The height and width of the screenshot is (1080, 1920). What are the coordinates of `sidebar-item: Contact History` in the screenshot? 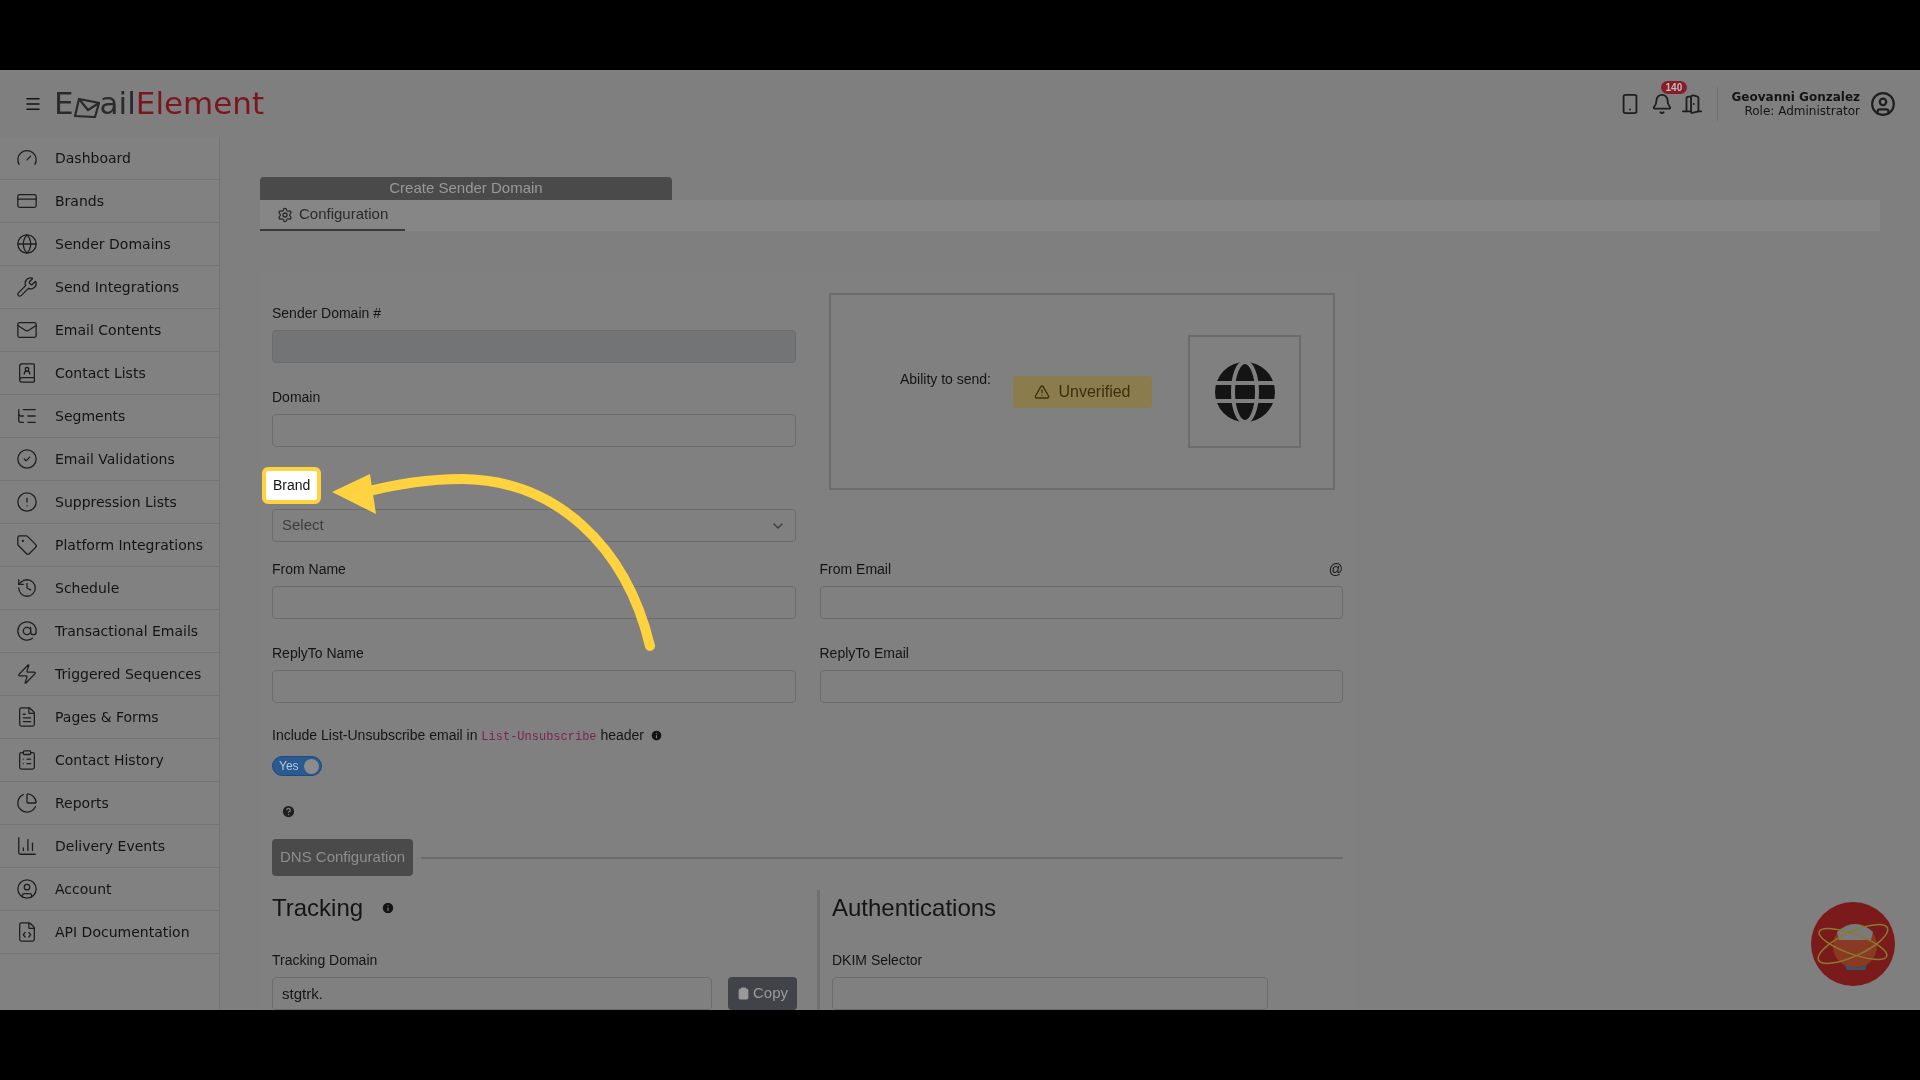 It's located at (109, 760).